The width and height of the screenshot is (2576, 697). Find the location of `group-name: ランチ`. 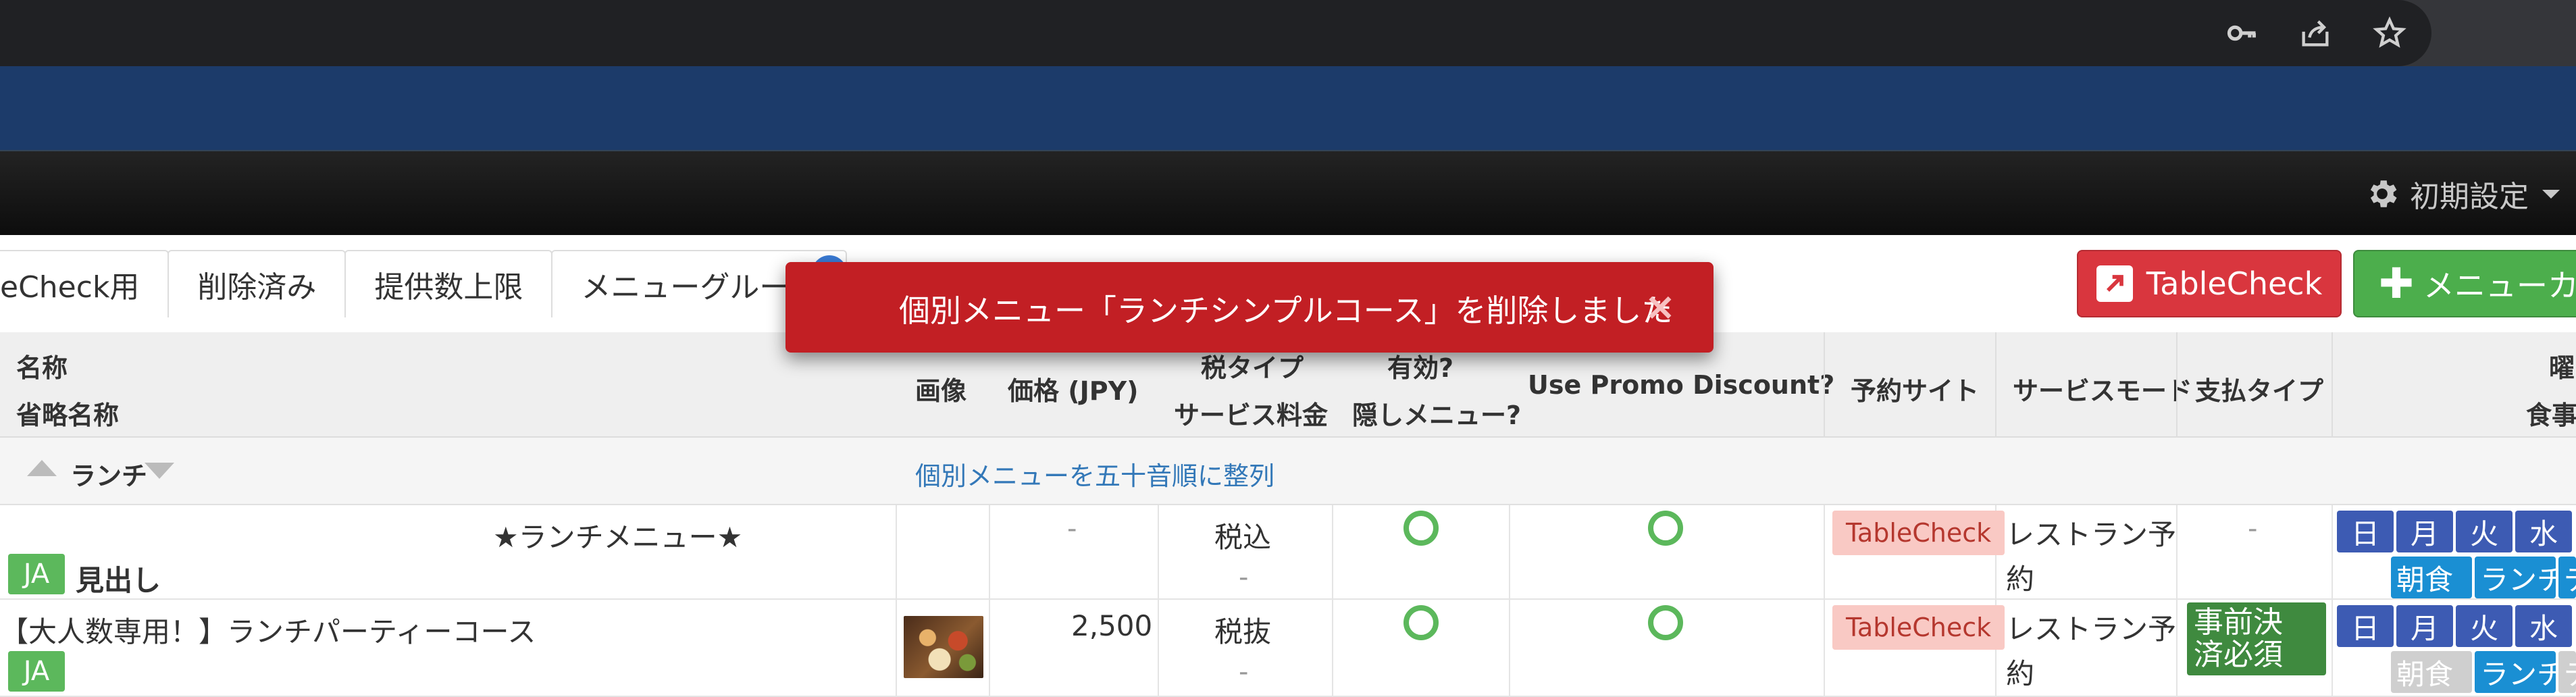

group-name: ランチ is located at coordinates (109, 476).